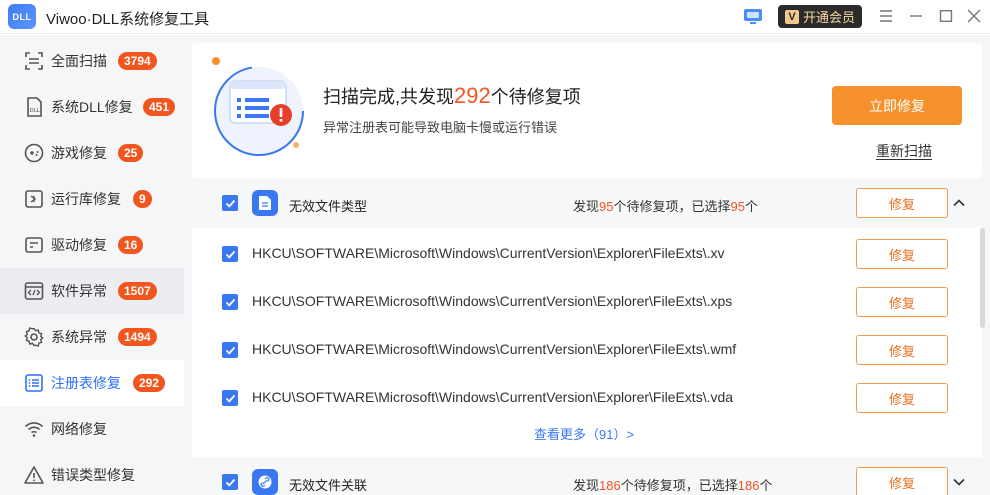  What do you see at coordinates (128, 19) in the screenshot?
I see `app-title: Viwoo·DLL系统修复工具` at bounding box center [128, 19].